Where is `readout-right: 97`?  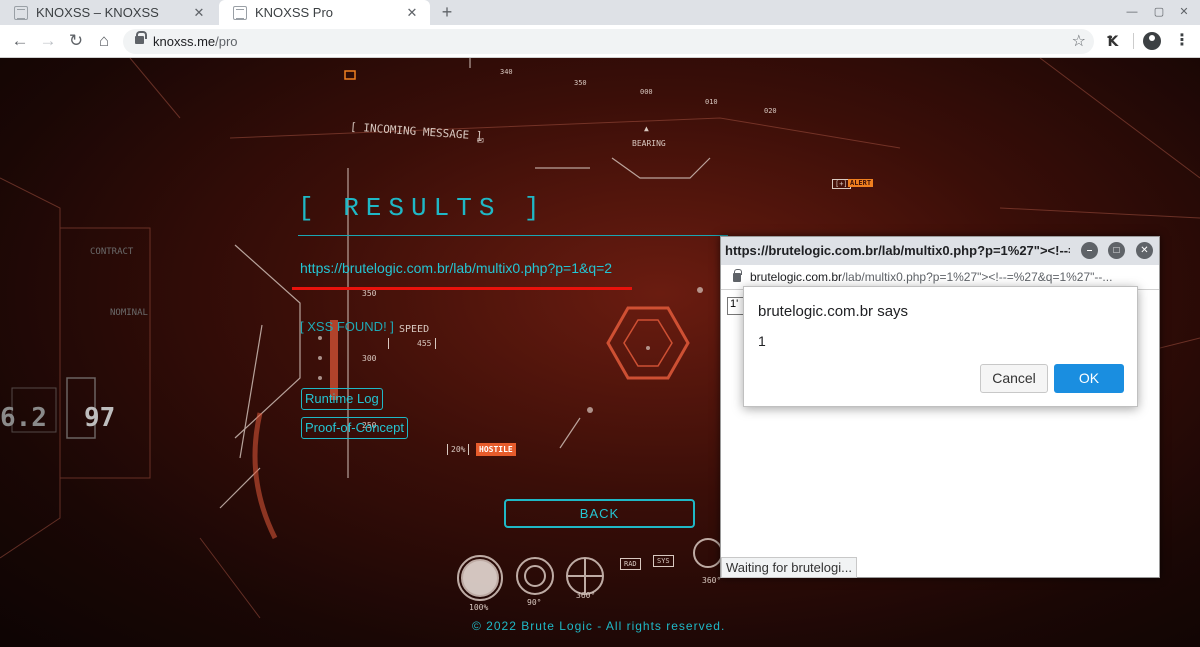 readout-right: 97 is located at coordinates (100, 418).